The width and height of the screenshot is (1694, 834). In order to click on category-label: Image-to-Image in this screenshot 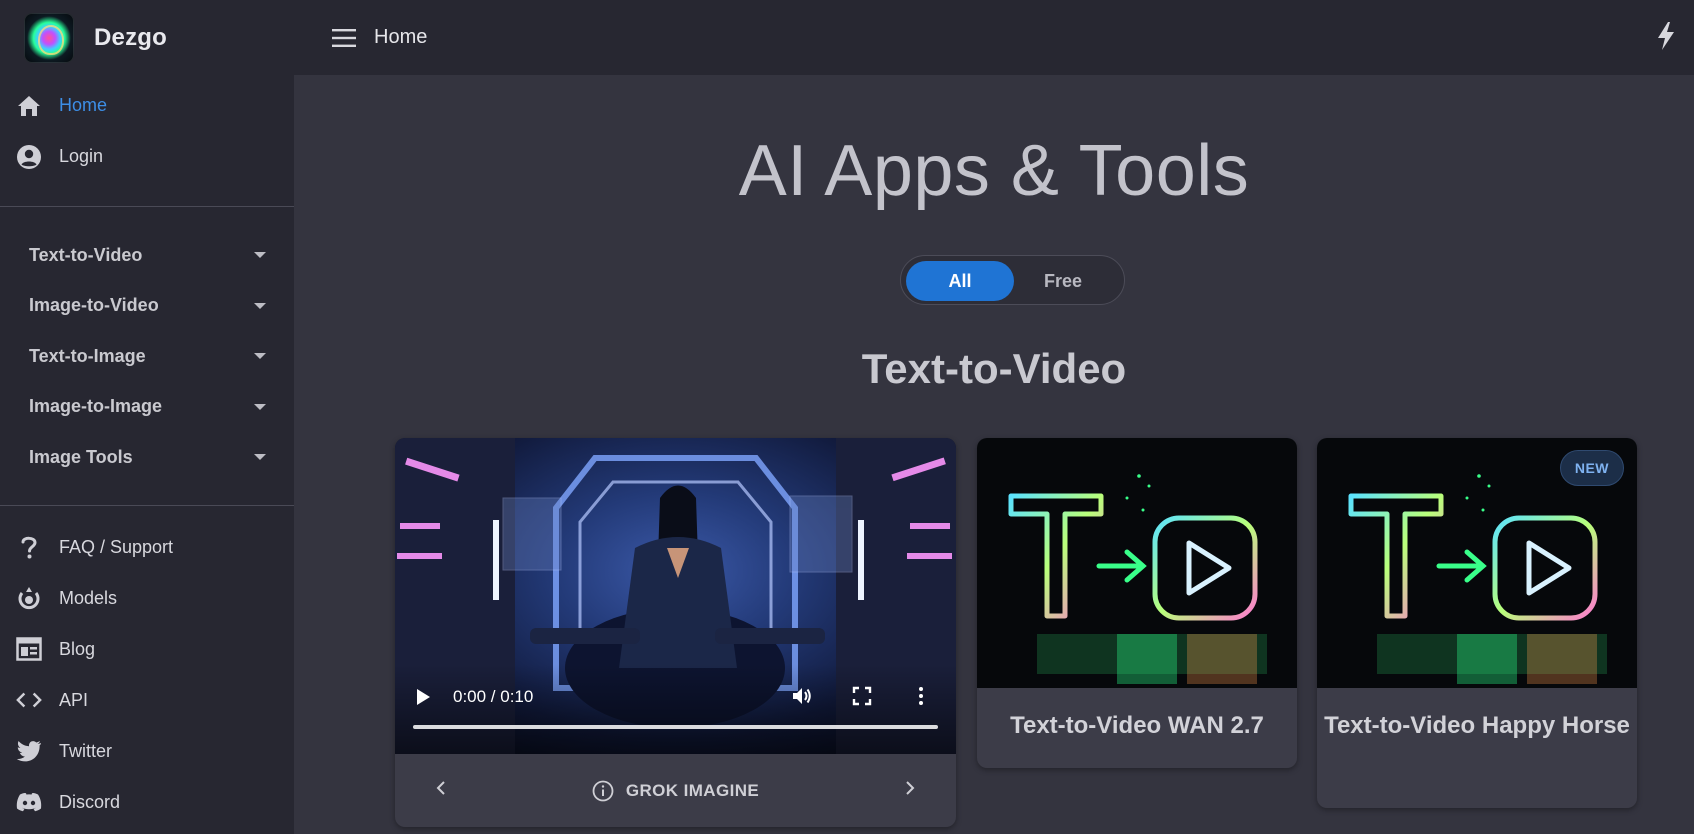, I will do `click(96, 406)`.